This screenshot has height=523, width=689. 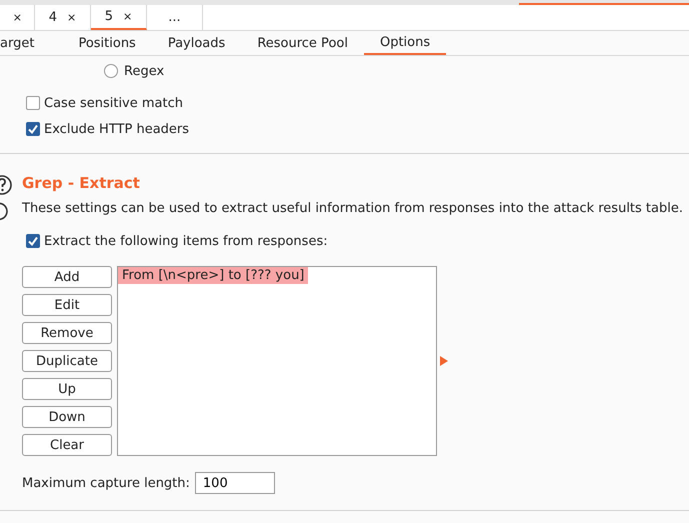 I want to click on list-item: From [\n<pre>] to [??? you], so click(x=213, y=275).